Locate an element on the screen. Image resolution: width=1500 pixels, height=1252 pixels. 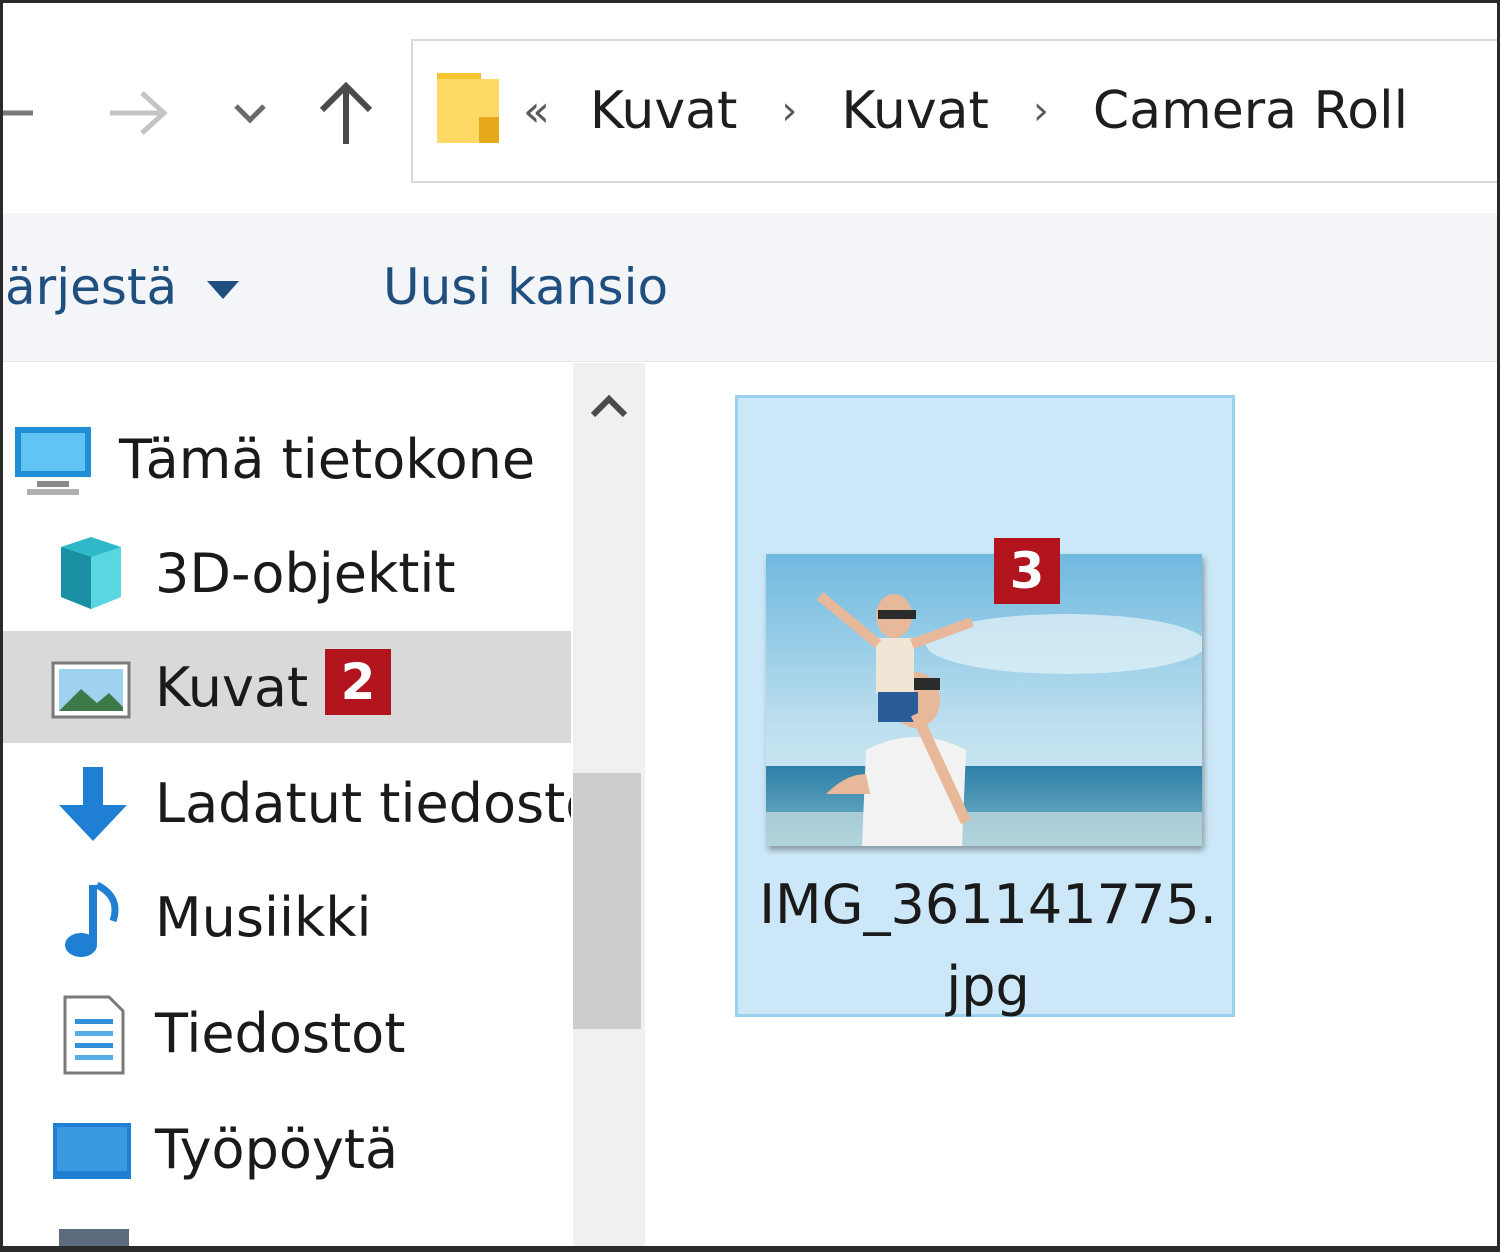
annotation-badge-2: 2 is located at coordinates (358, 682).